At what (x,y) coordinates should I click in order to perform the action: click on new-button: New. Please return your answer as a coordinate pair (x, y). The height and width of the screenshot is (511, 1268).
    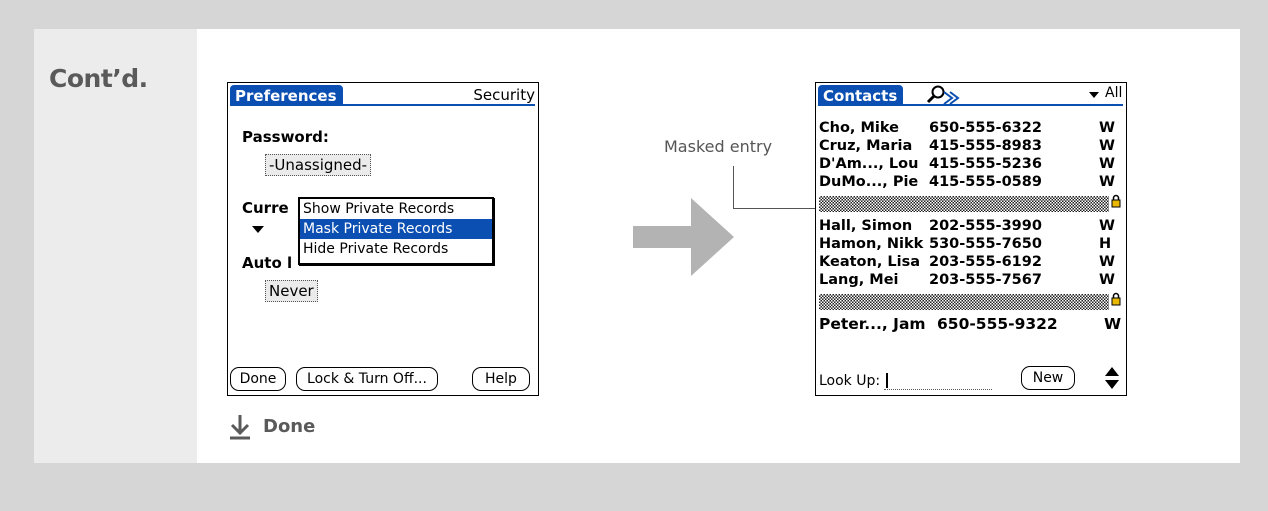
    Looking at the image, I should click on (1048, 378).